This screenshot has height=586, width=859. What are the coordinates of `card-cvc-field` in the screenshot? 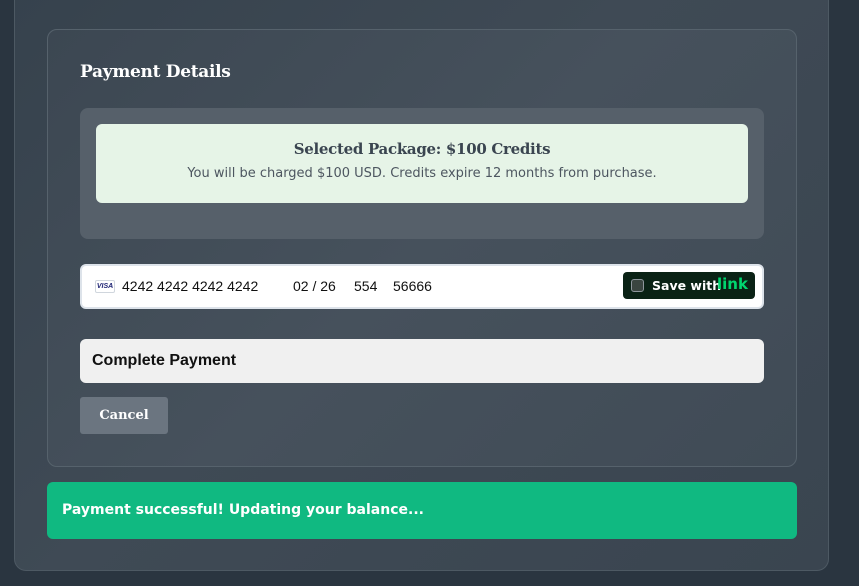 It's located at (369, 286).